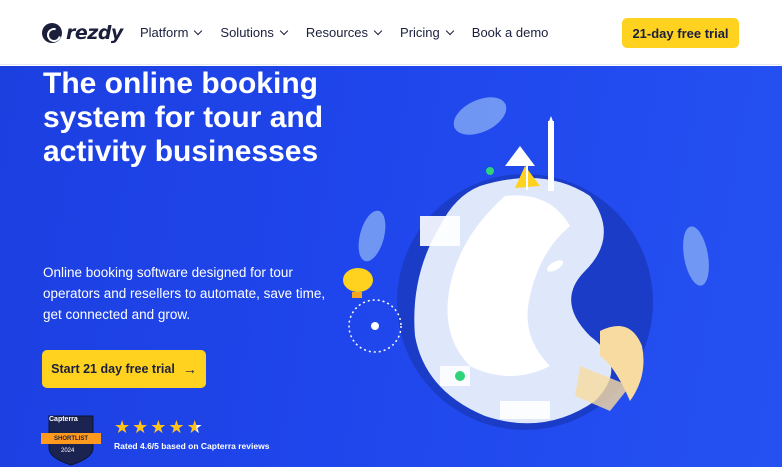 This screenshot has height=467, width=782. I want to click on menu-item-resources: Resources, so click(344, 32).